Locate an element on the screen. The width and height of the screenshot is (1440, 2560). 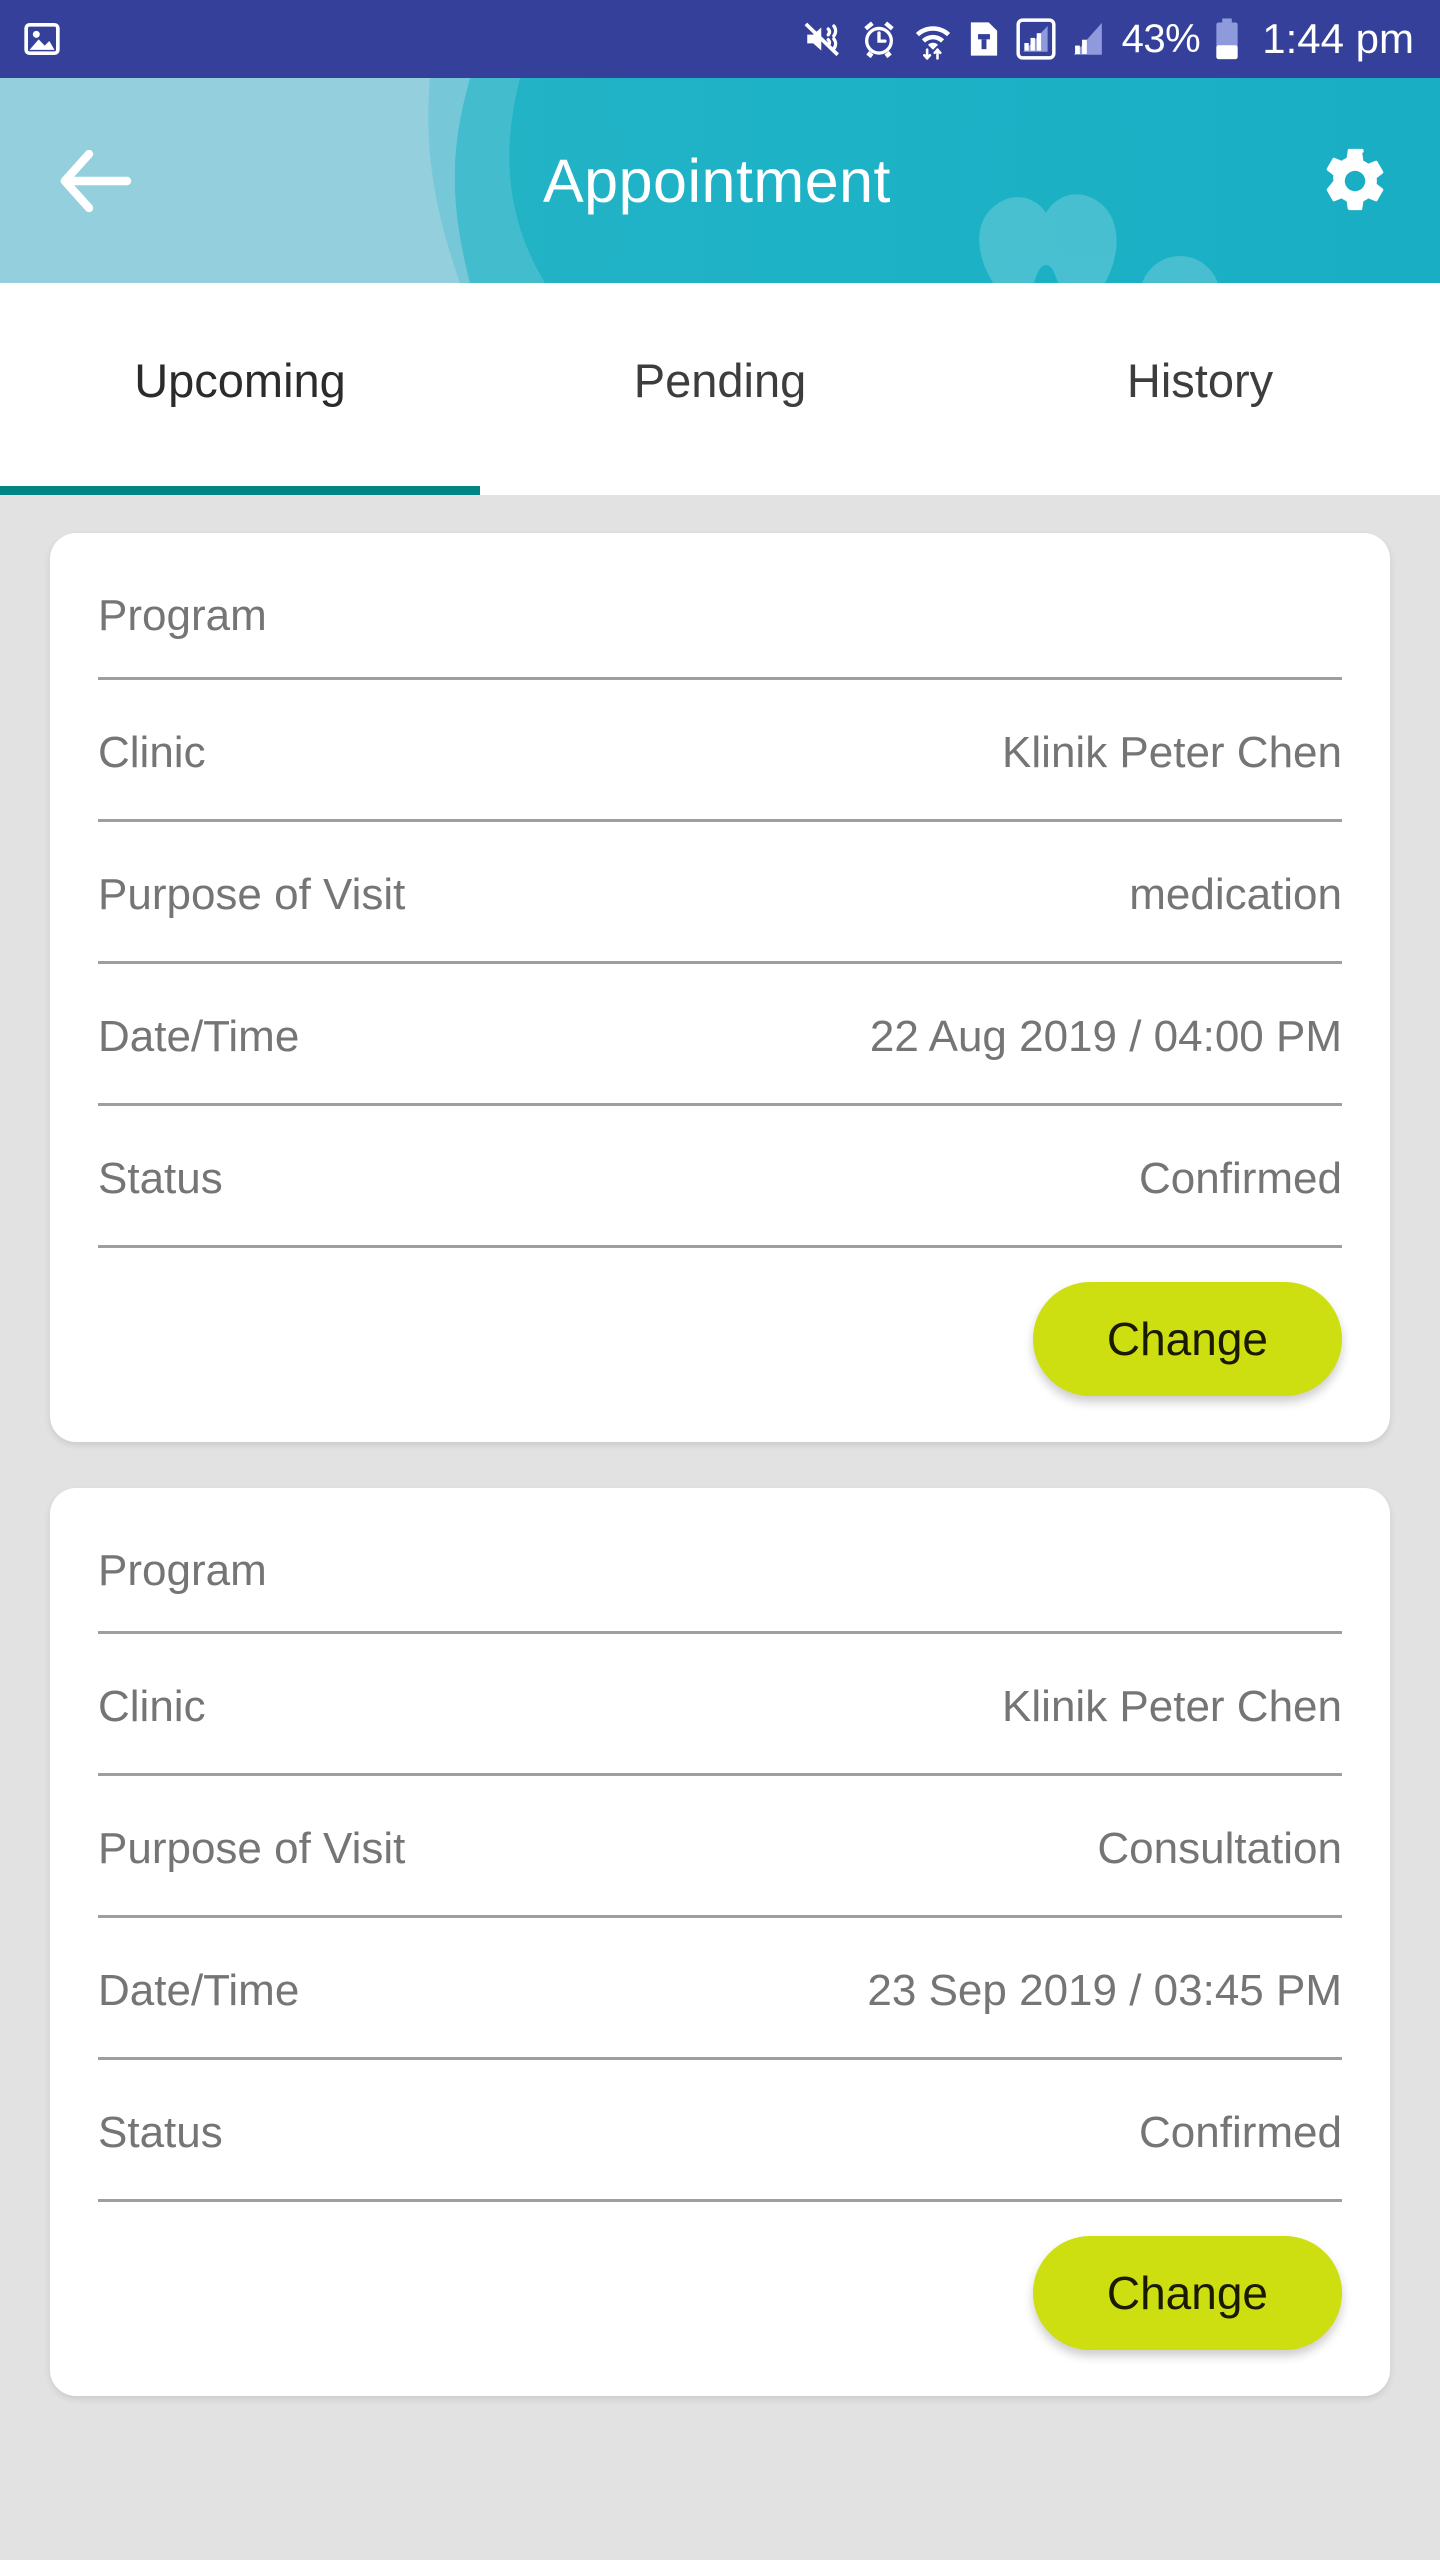
signal-bars-1-icon is located at coordinates (1036, 39).